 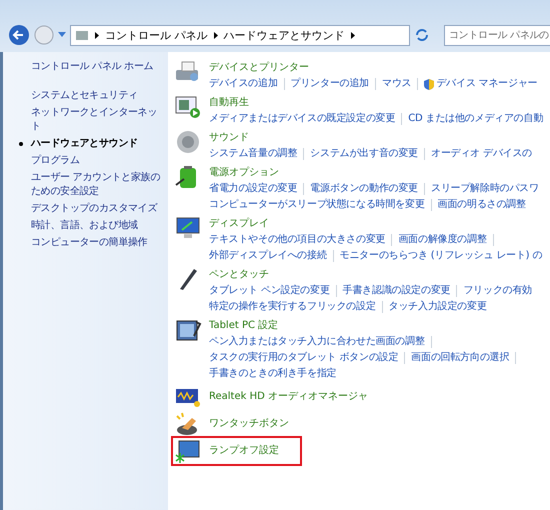 I want to click on task-link: フリックの有効, so click(x=497, y=291).